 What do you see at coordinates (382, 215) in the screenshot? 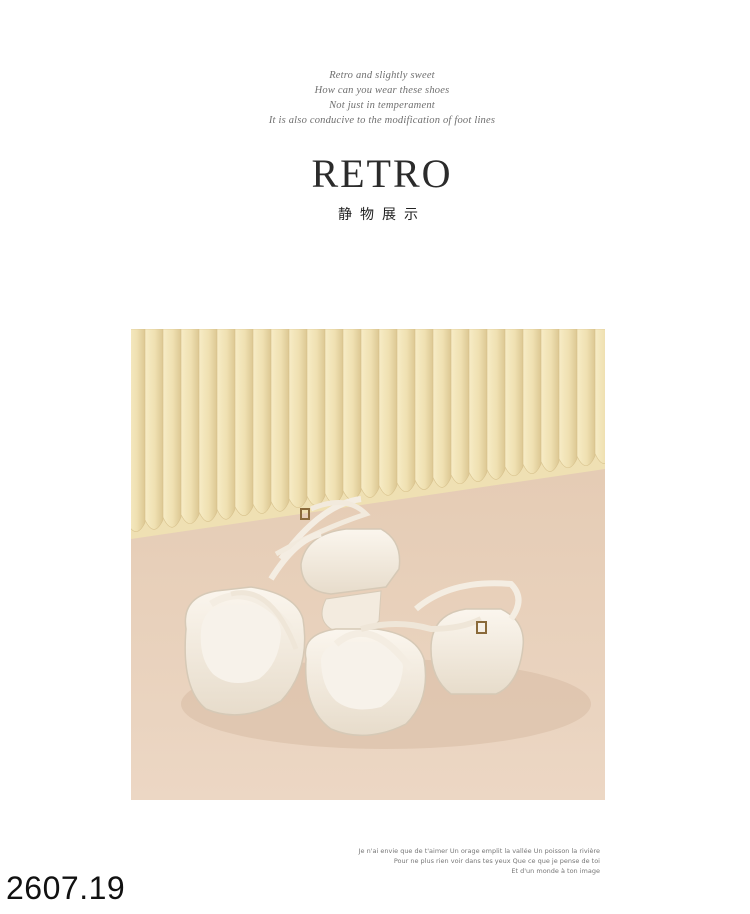
I see `page-subtitle: 静物展示` at bounding box center [382, 215].